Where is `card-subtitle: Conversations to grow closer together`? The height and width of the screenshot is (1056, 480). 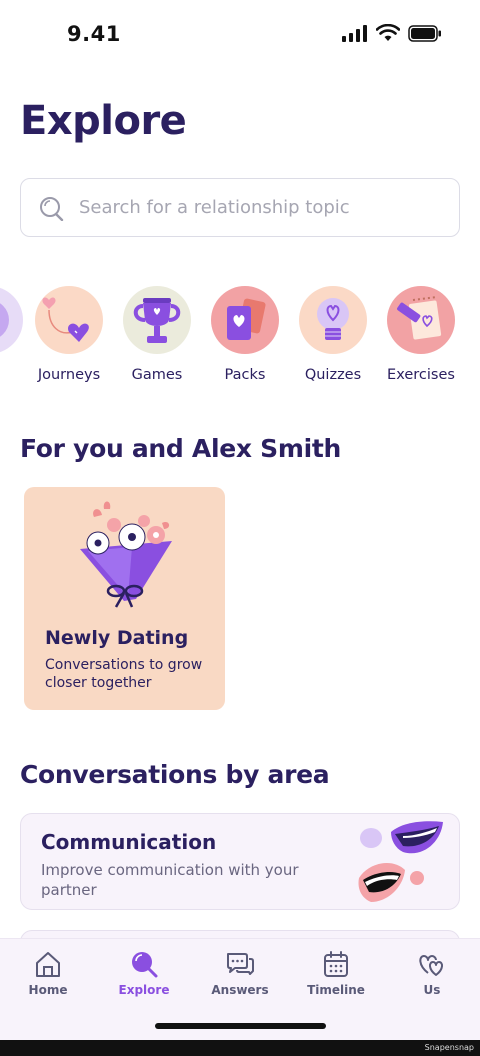
card-subtitle: Conversations to grow closer together is located at coordinates (124, 674).